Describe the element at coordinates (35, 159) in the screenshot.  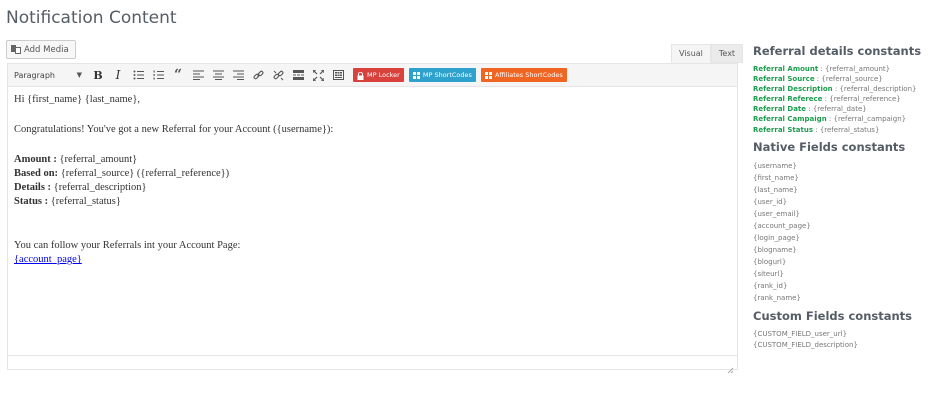
I see `amount-label: Amount :` at that location.